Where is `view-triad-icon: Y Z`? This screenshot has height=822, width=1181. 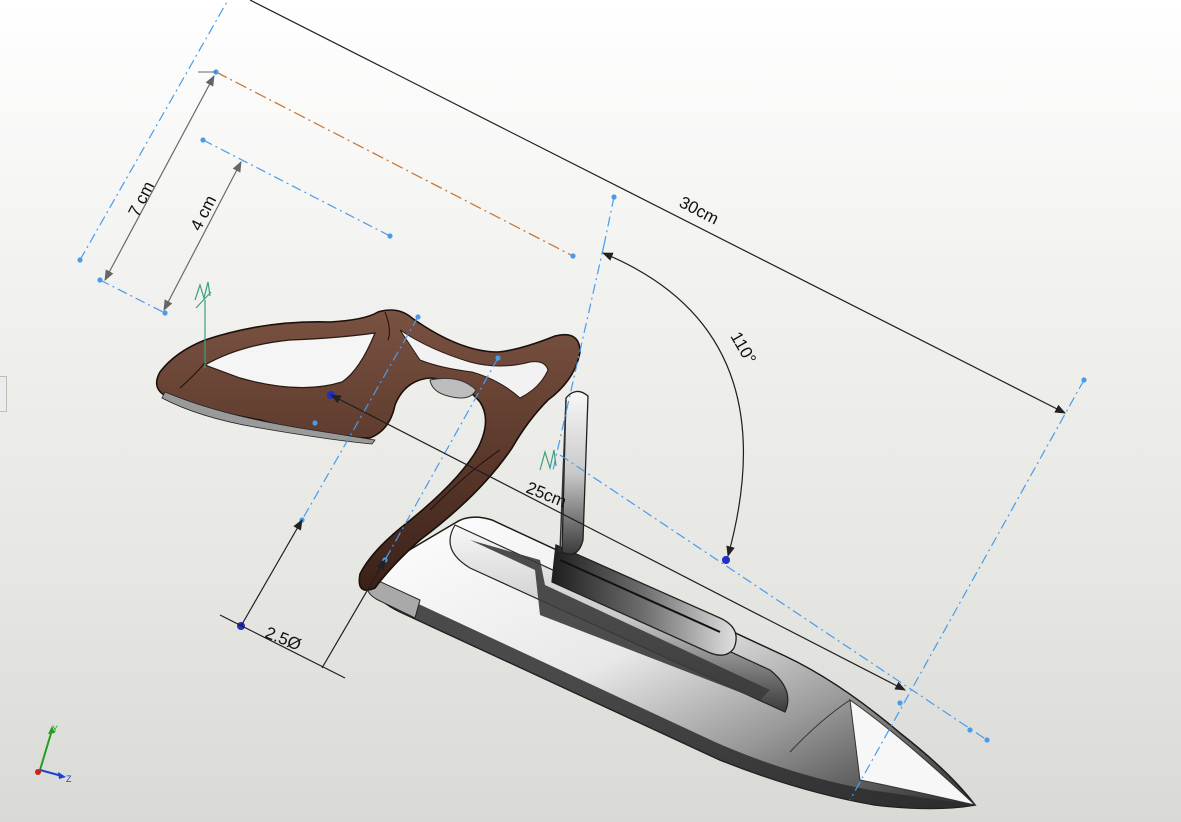 view-triad-icon: Y Z is located at coordinates (53, 753).